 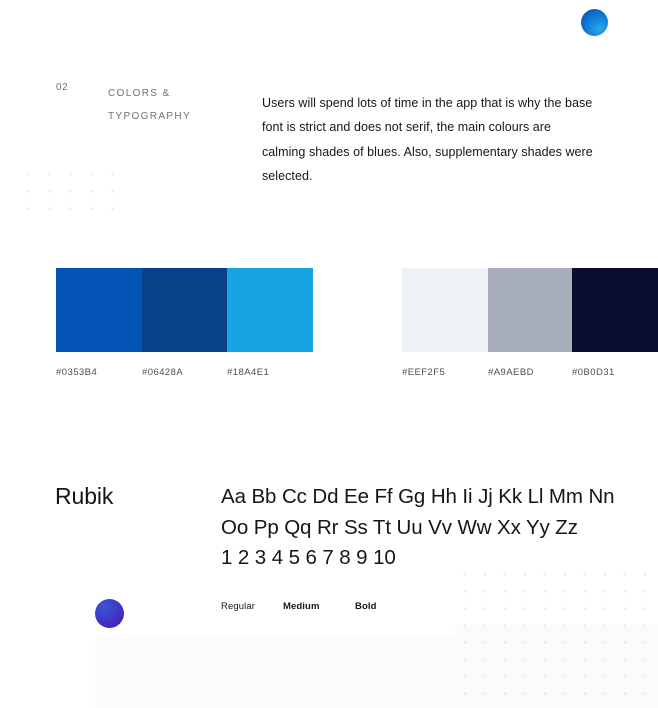 I want to click on color-swatch-label: #EEF2F5, so click(x=424, y=372).